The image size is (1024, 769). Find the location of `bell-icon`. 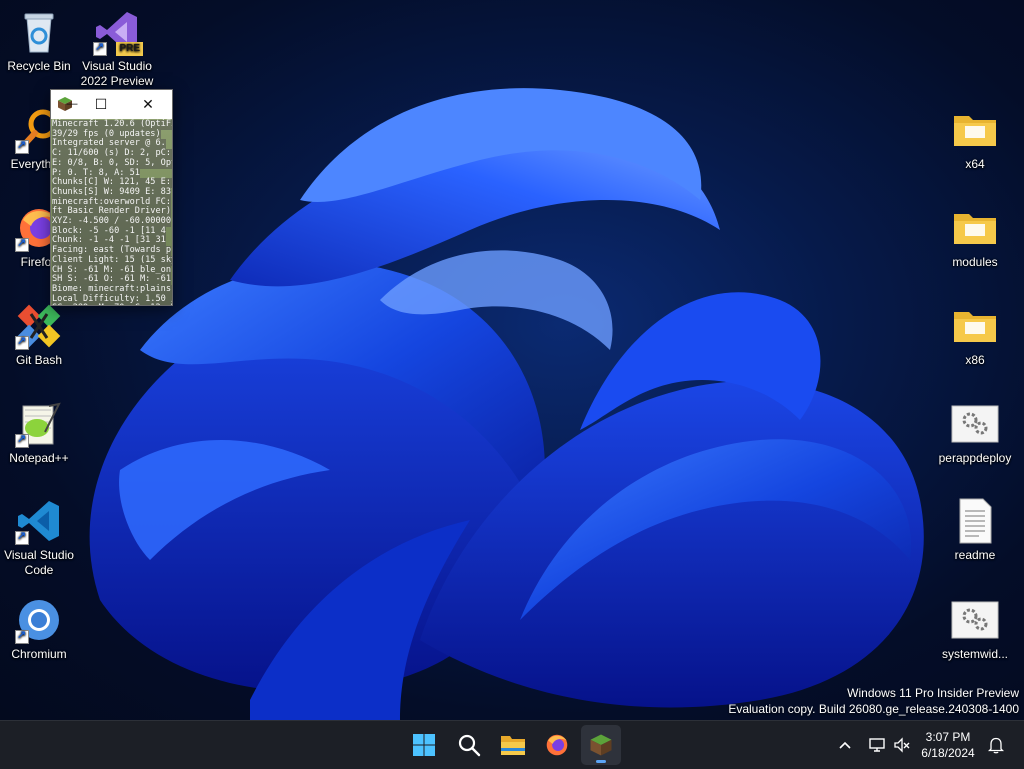

bell-icon is located at coordinates (996, 745).